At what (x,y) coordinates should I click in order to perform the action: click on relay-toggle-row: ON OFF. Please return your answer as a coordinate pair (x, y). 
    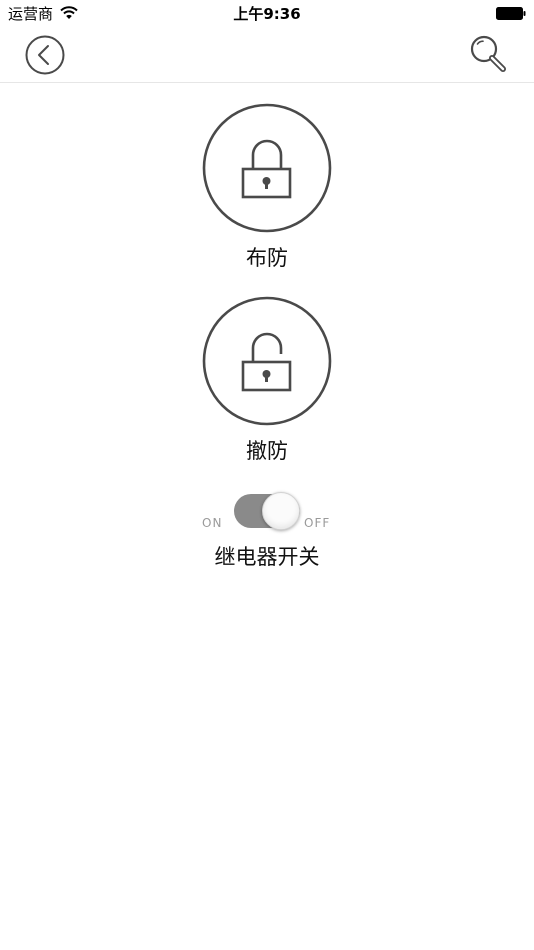
    Looking at the image, I should click on (267, 511).